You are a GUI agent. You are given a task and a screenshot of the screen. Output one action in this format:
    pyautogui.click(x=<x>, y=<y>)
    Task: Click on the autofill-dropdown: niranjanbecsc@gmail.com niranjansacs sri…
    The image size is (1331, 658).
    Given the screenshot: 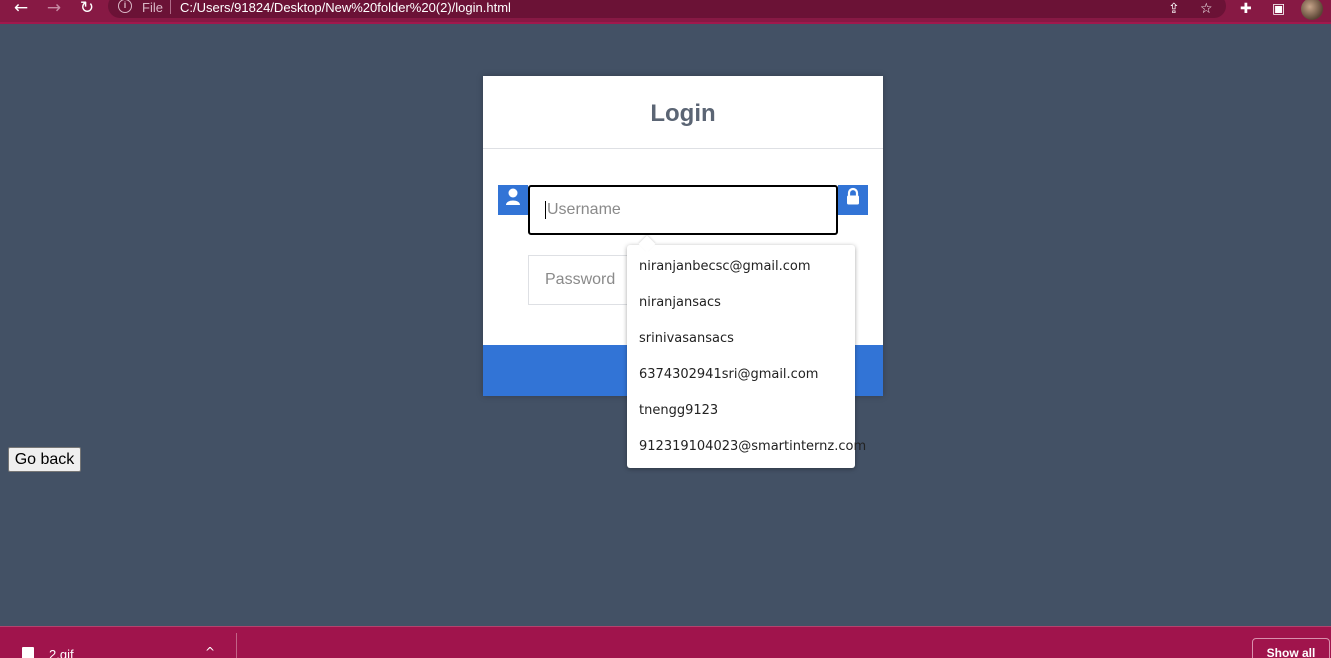 What is the action you would take?
    pyautogui.click(x=746, y=356)
    